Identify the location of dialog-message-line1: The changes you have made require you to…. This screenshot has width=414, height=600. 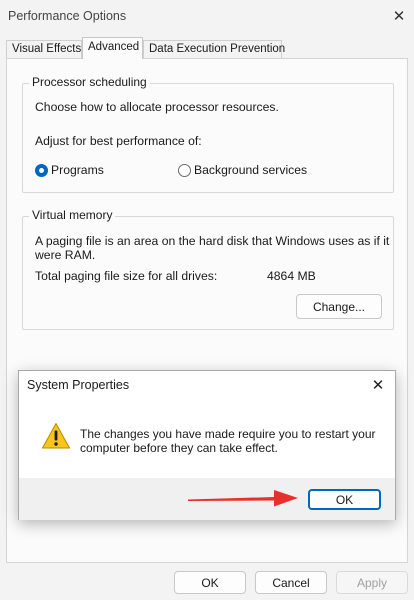
(228, 434).